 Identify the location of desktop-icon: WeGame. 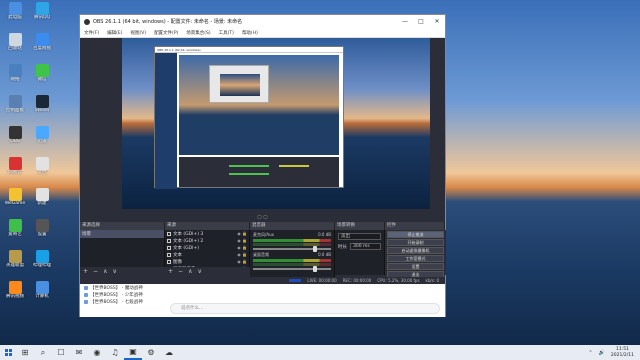
(15, 197).